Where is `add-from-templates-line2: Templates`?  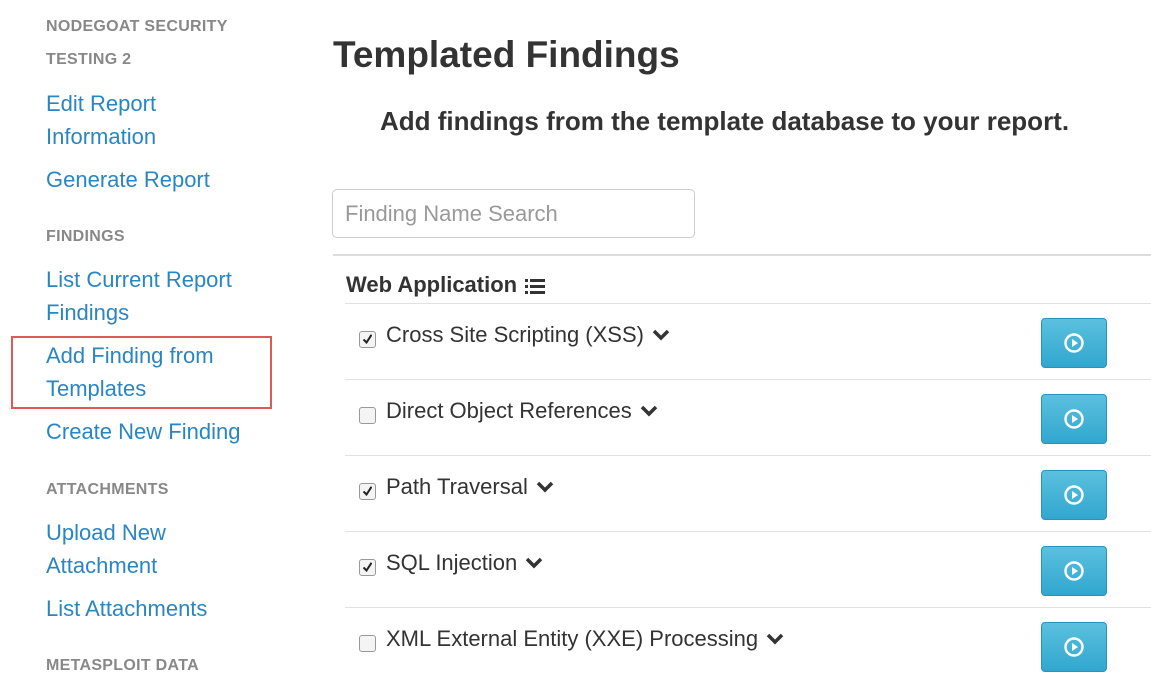 add-from-templates-line2: Templates is located at coordinates (96, 388).